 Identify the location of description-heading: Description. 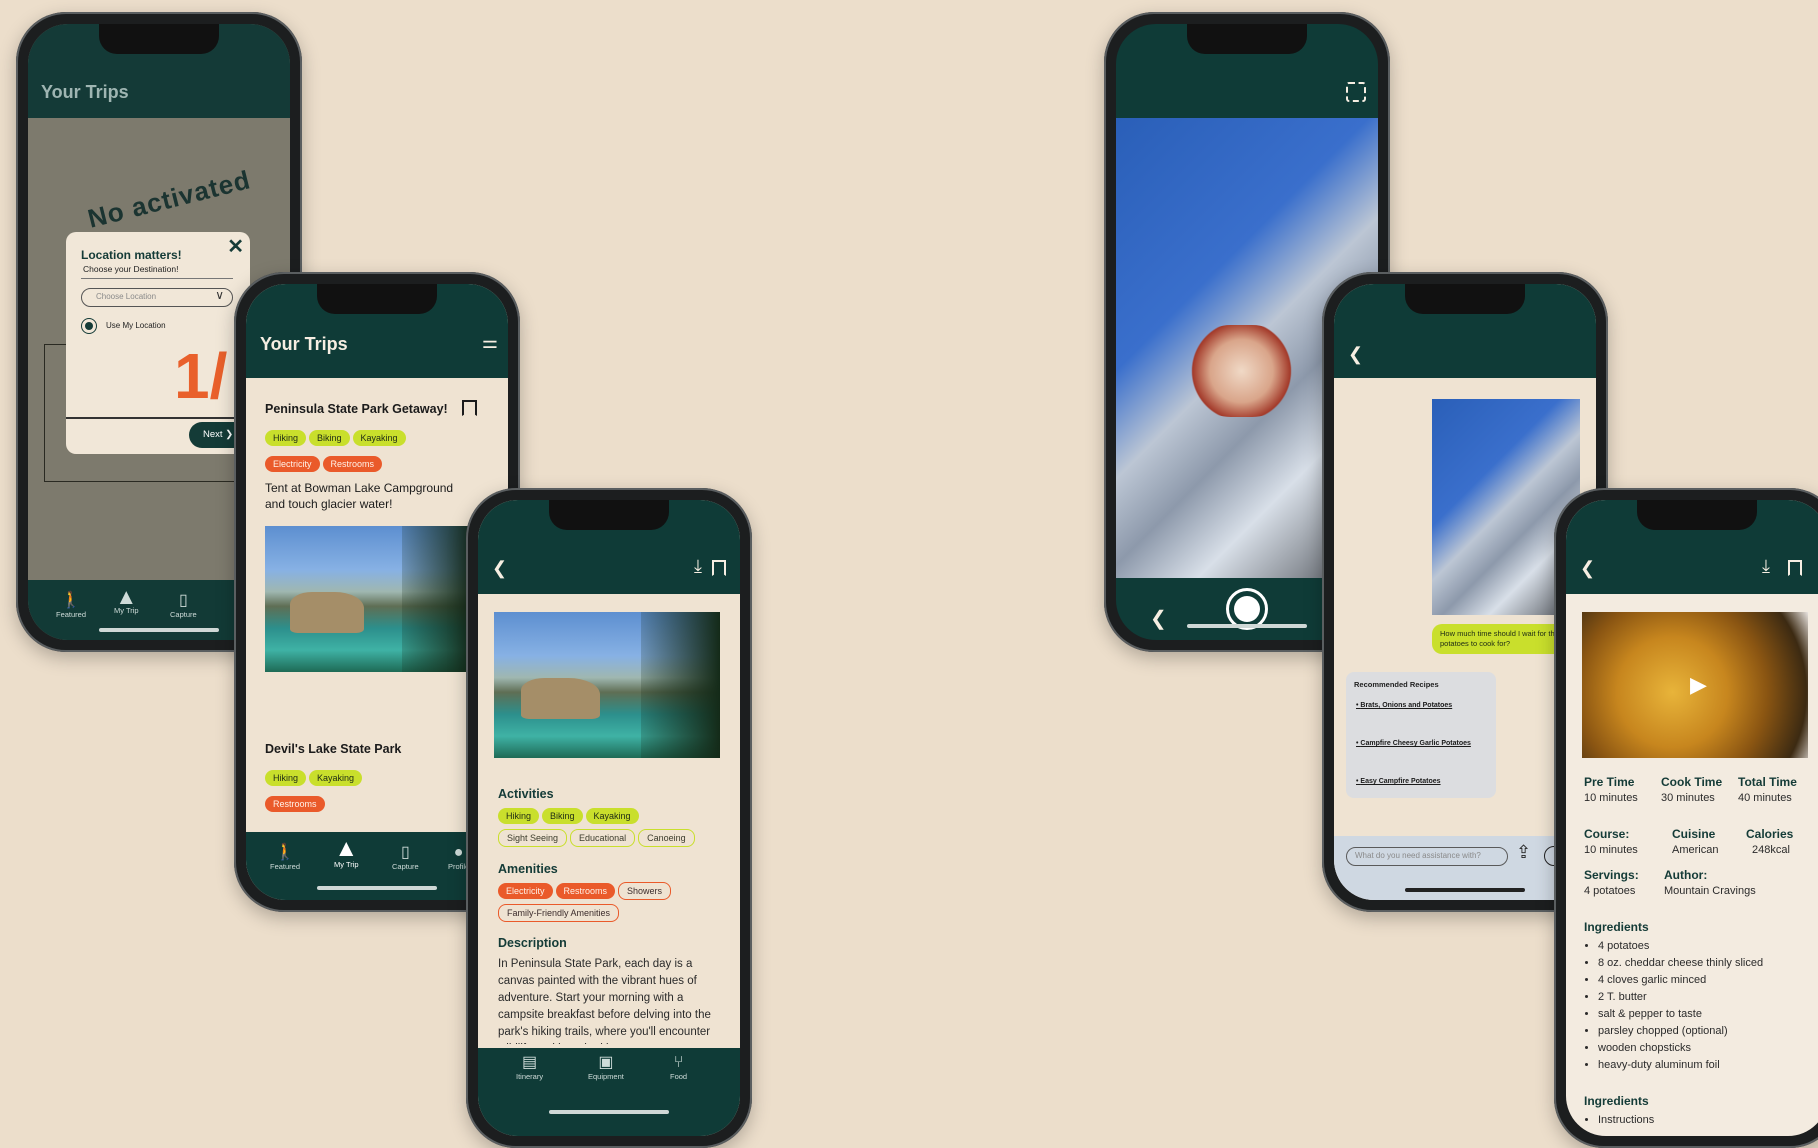
(532, 943).